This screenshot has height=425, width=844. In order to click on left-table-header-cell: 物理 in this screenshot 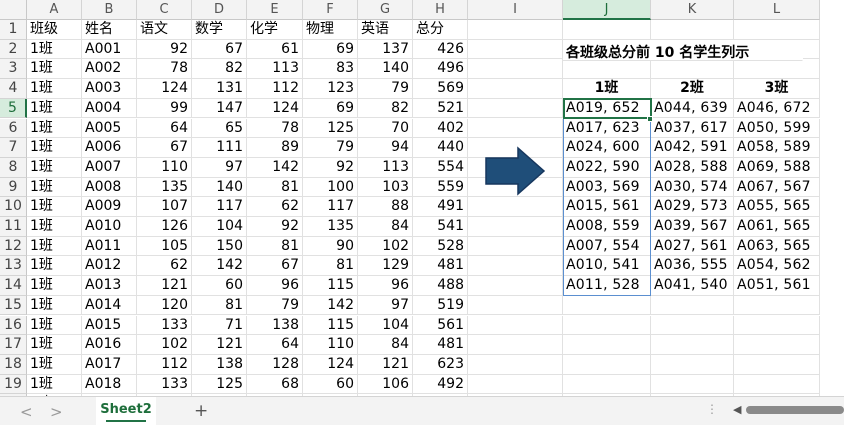, I will do `click(330, 30)`.